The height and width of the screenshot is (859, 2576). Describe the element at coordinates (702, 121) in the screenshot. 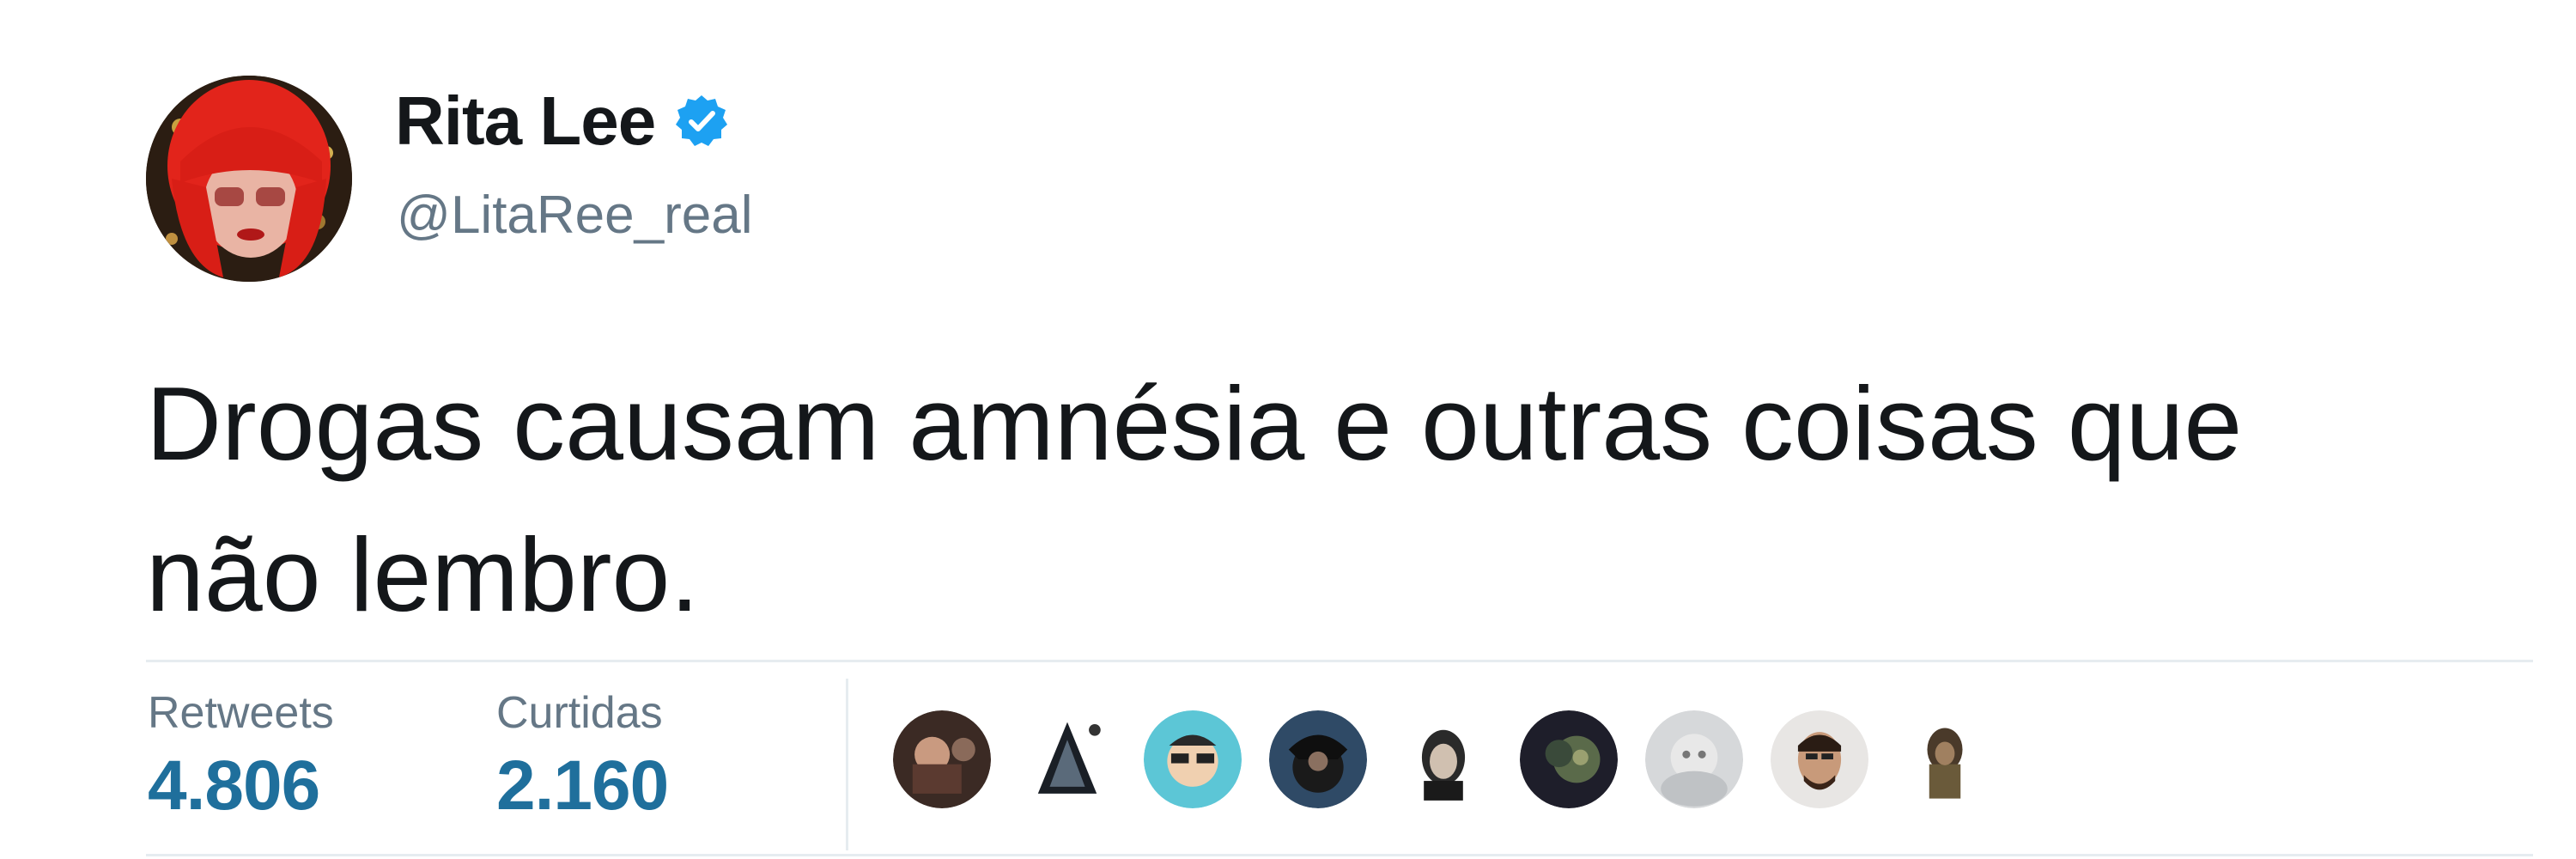

I see `verified-badge-icon` at that location.